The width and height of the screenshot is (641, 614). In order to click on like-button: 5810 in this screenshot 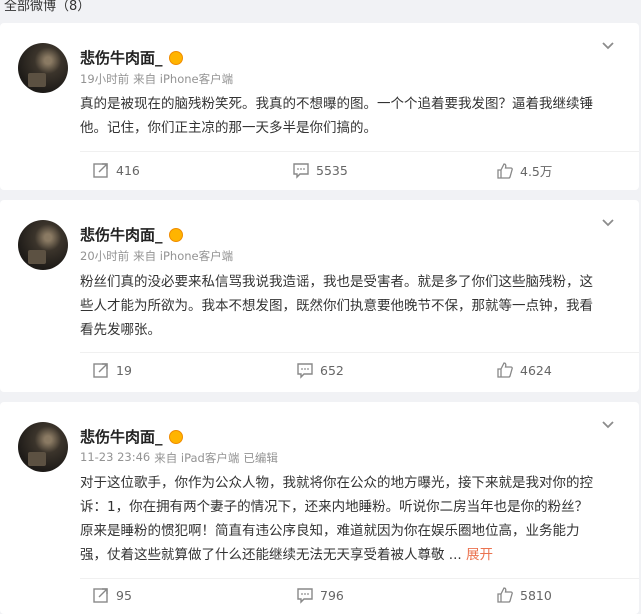, I will do `click(524, 595)`.